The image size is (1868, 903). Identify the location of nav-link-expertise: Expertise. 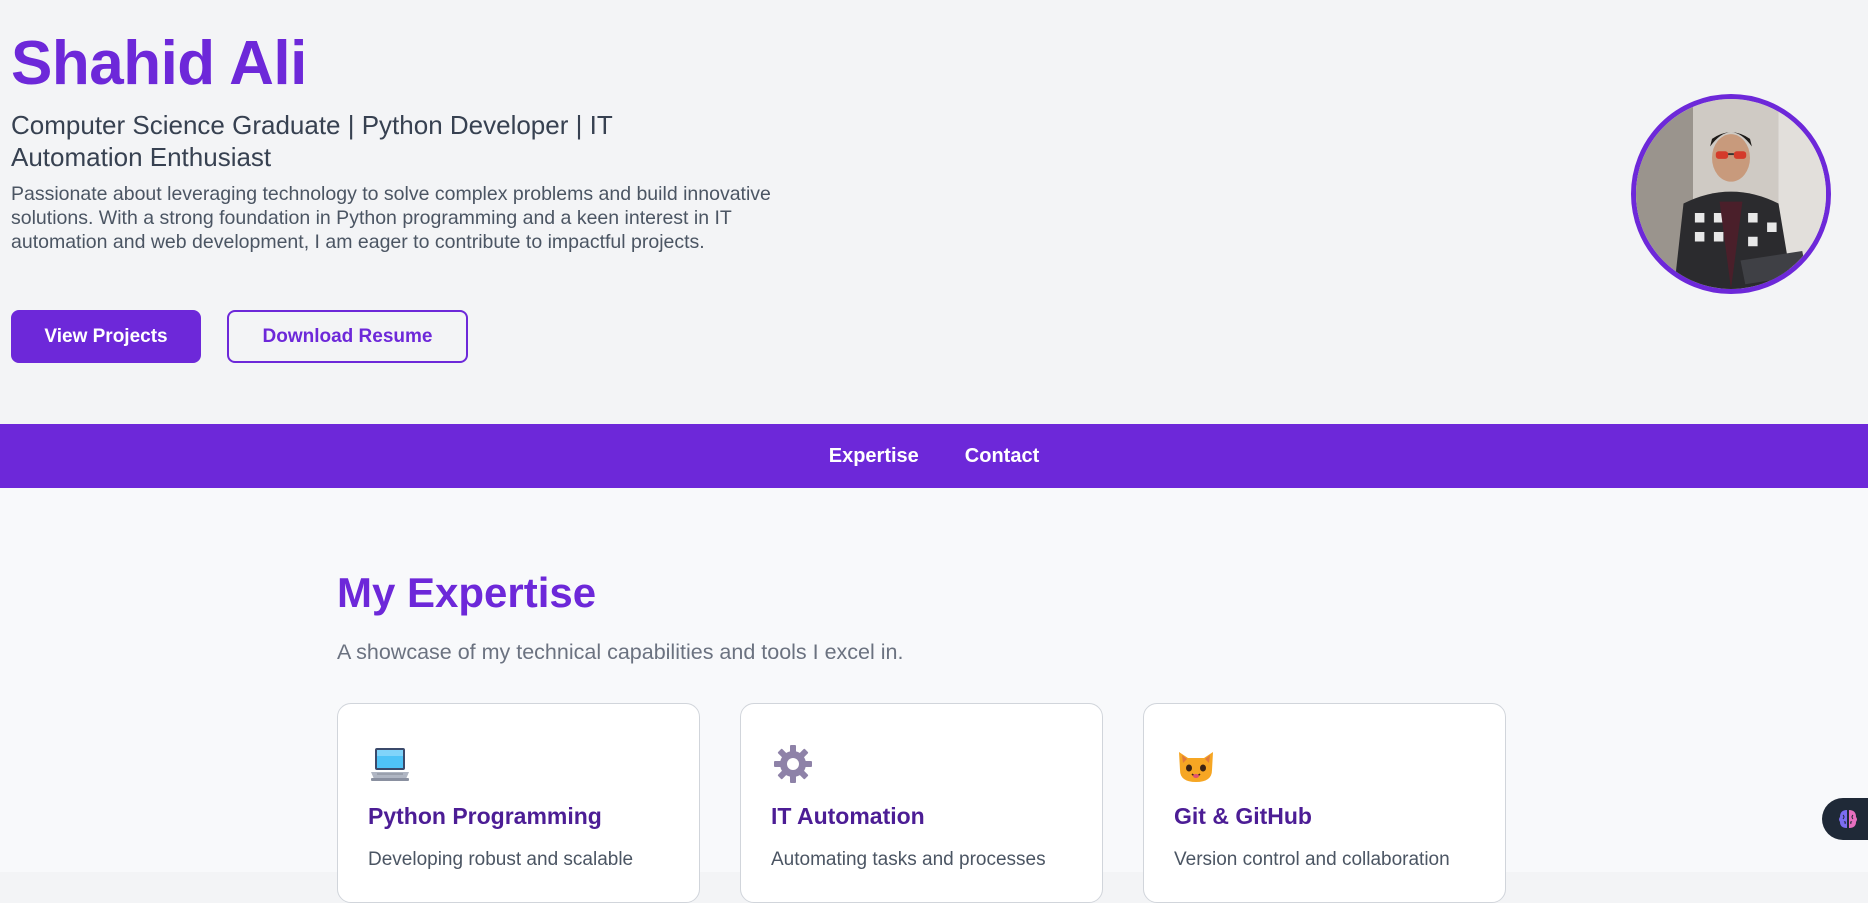
(874, 456).